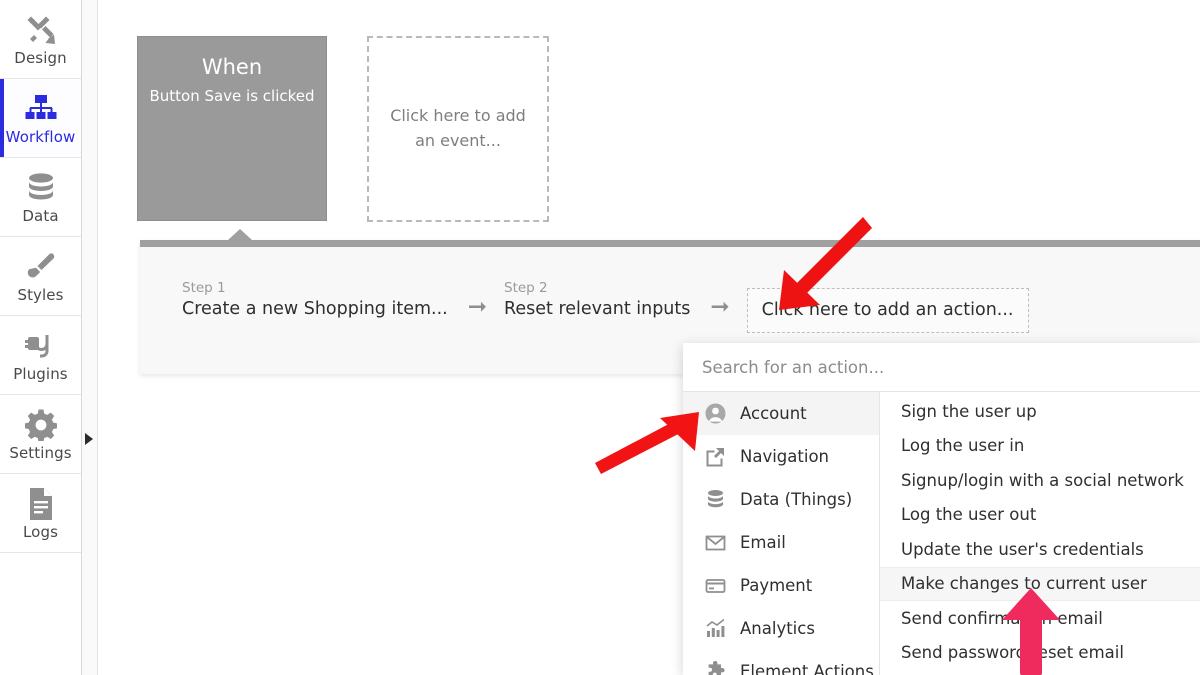 This screenshot has height=675, width=1200. Describe the element at coordinates (40, 137) in the screenshot. I see `sidebar-item-label: Workflow` at that location.